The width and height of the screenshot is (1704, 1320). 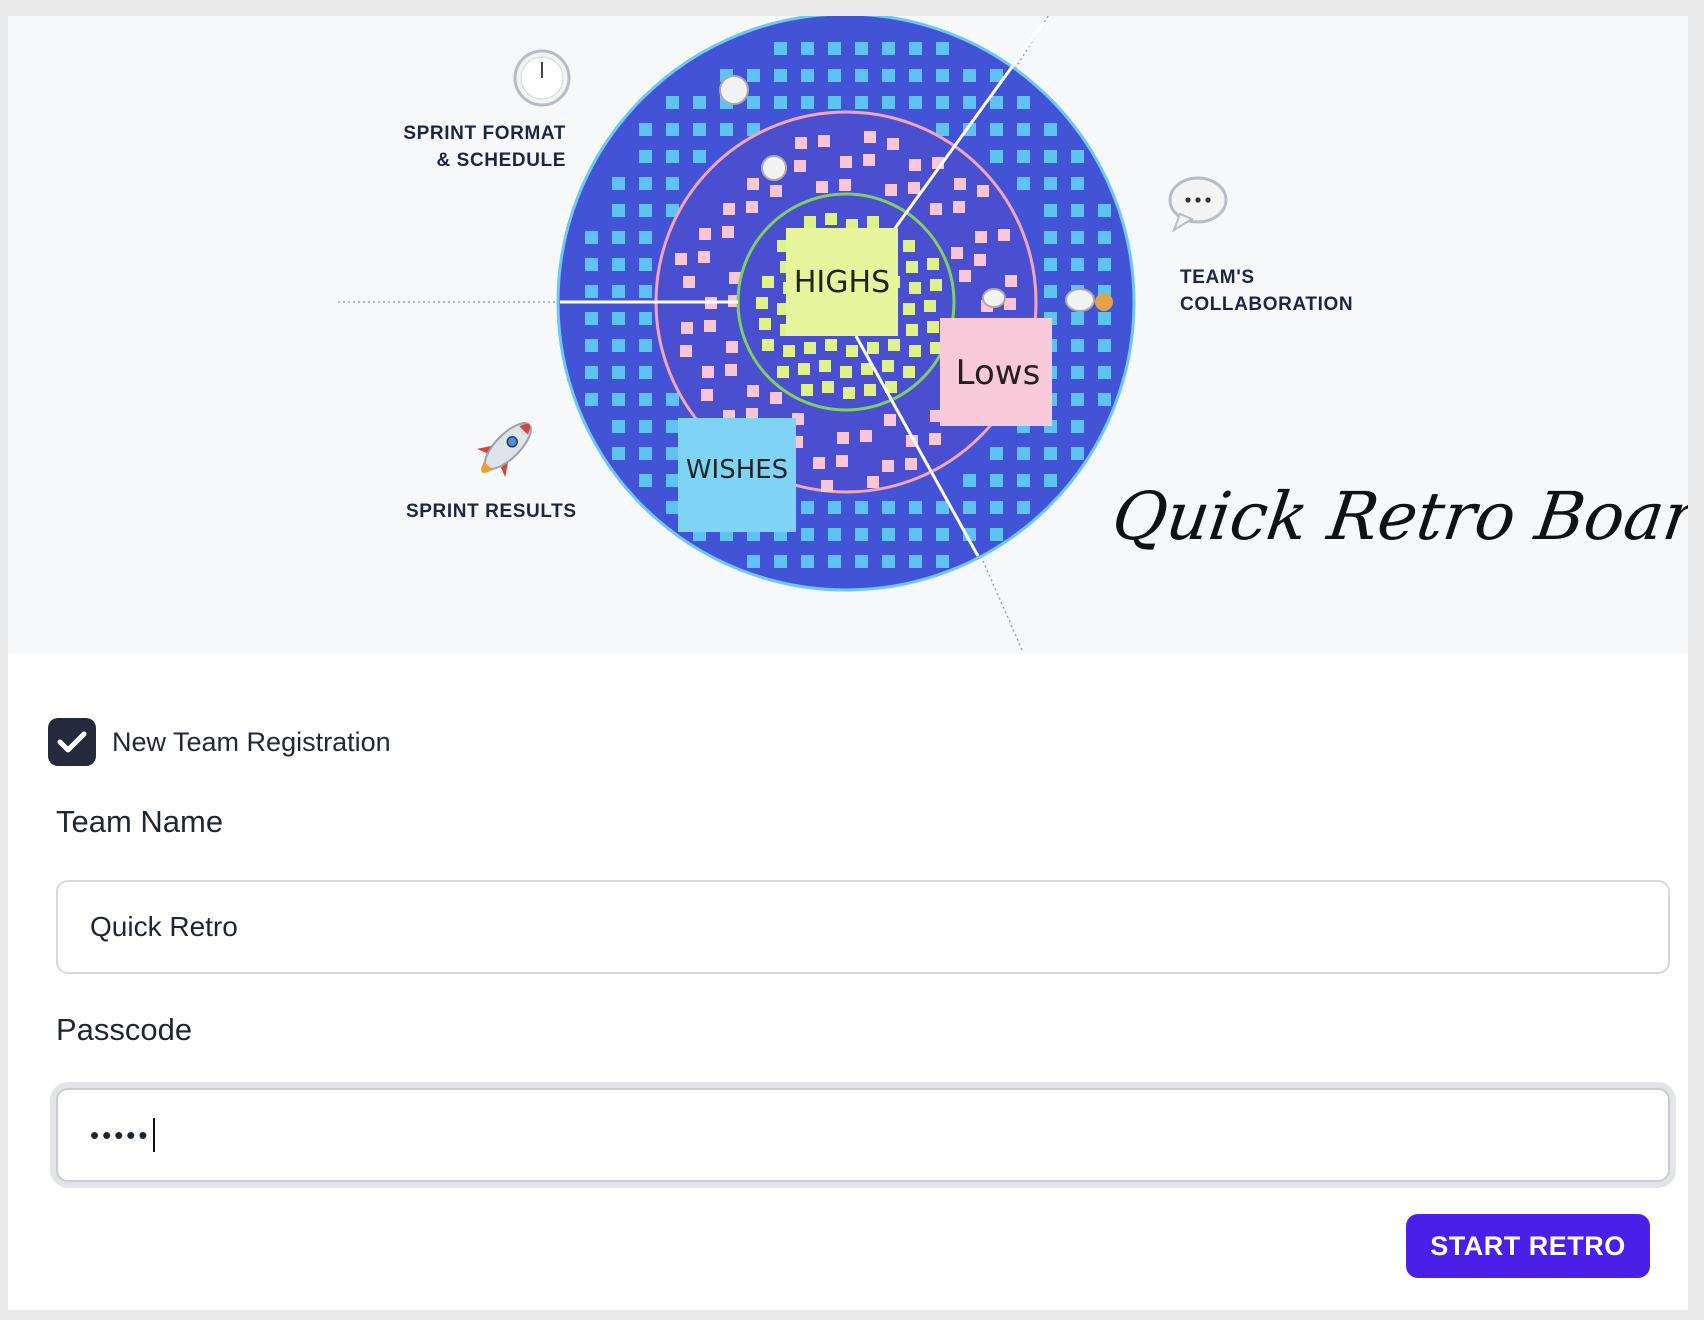 What do you see at coordinates (140, 821) in the screenshot?
I see `team-name-label: Team Name` at bounding box center [140, 821].